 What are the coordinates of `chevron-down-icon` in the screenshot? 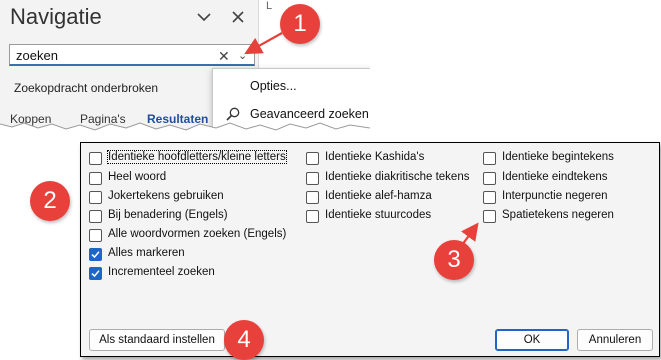 It's located at (204, 17).